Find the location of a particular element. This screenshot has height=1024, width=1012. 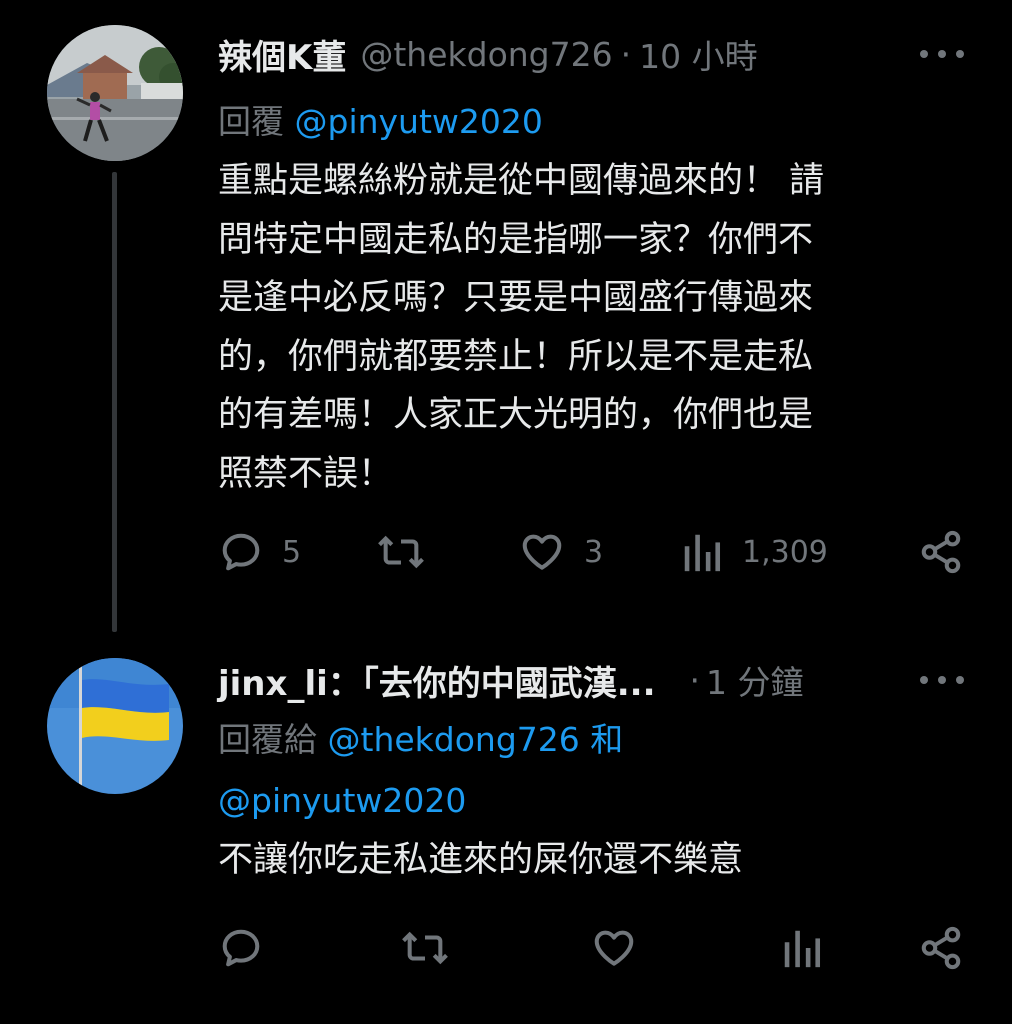

tweet-text-line: 照禁不誤！ is located at coordinates (306, 473).